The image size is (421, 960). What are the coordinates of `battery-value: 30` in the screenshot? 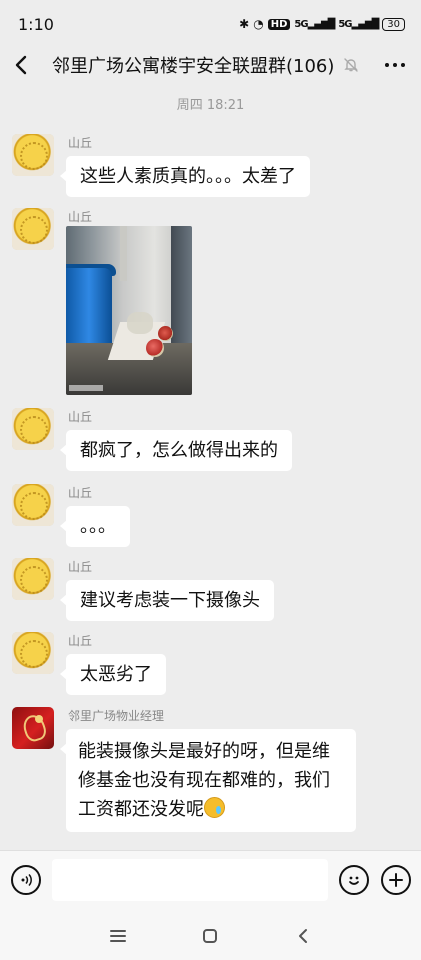 It's located at (393, 24).